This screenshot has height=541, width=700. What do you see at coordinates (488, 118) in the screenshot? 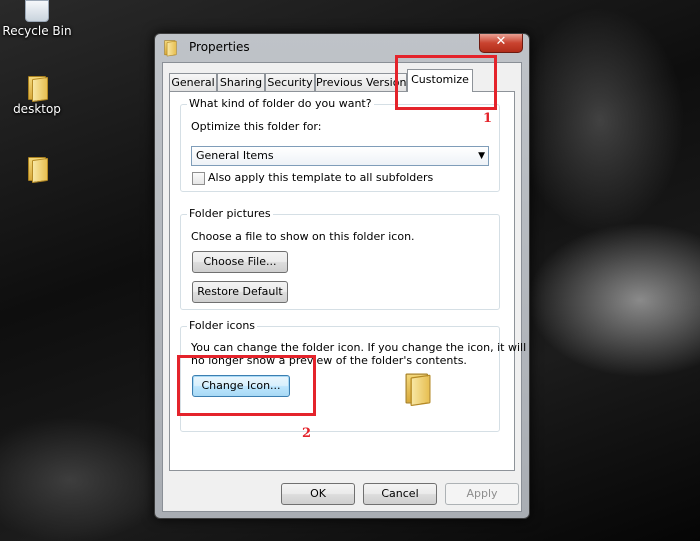
I see `annotation-number-1: 1` at bounding box center [488, 118].